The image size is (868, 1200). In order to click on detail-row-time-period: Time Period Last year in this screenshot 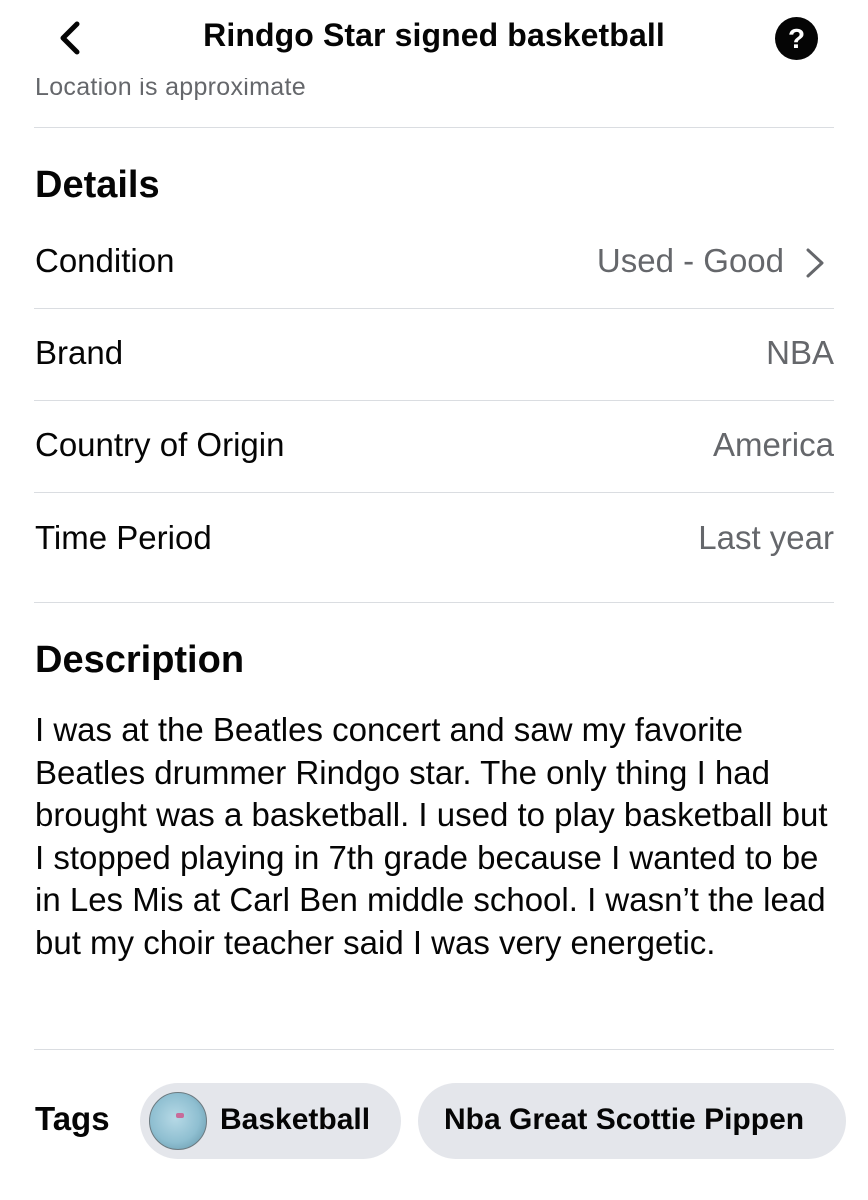, I will do `click(434, 539)`.